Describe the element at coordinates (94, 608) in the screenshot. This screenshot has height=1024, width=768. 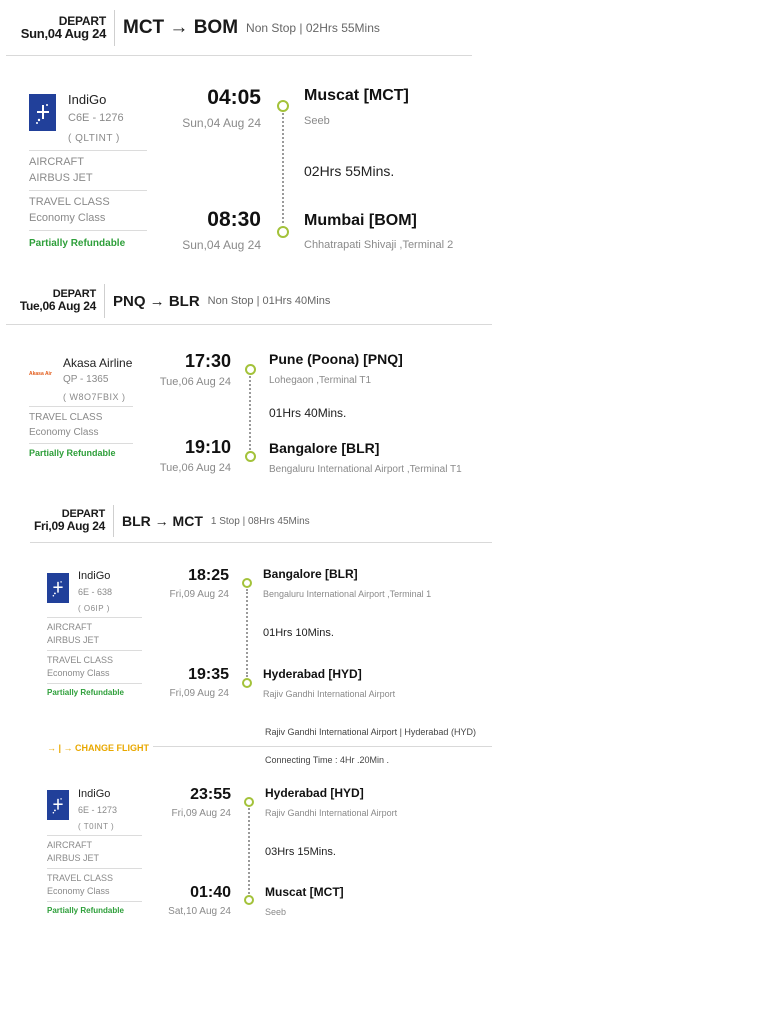
I see `booking-code: ( O6IP )` at that location.